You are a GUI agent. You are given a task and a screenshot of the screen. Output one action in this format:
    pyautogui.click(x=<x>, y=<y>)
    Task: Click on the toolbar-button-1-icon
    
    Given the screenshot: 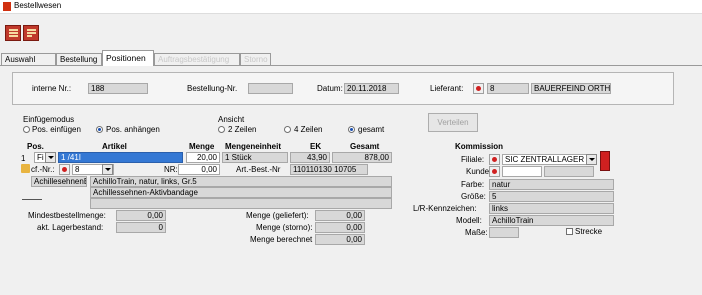 What is the action you would take?
    pyautogui.click(x=13, y=33)
    